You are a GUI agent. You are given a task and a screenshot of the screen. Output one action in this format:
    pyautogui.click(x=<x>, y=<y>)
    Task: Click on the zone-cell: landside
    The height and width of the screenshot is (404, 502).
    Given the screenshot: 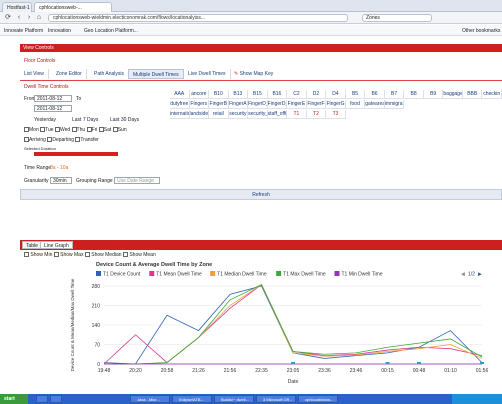 What is the action you would take?
    pyautogui.click(x=199, y=114)
    